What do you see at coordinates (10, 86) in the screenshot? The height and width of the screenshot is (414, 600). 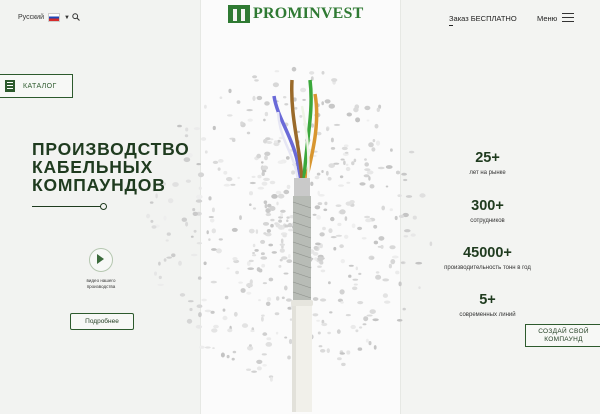 I see `catalog-icon` at bounding box center [10, 86].